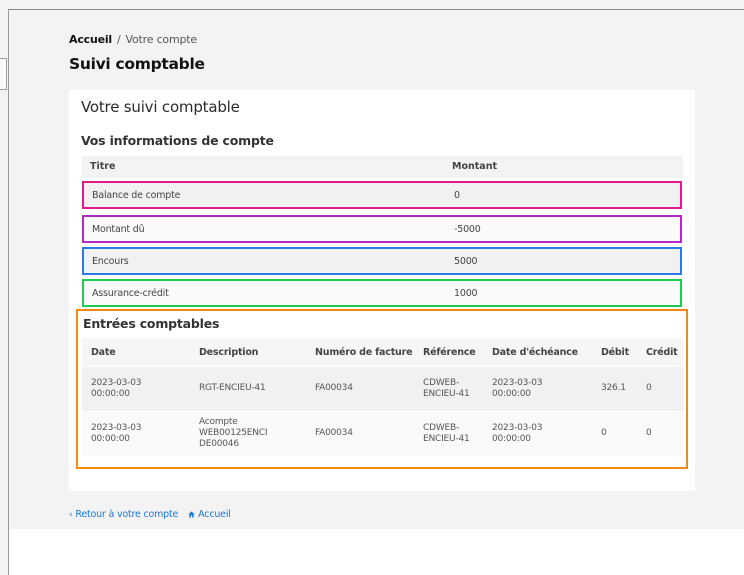 The image size is (744, 575). Describe the element at coordinates (110, 261) in the screenshot. I see `account-row-title: Encours` at that location.